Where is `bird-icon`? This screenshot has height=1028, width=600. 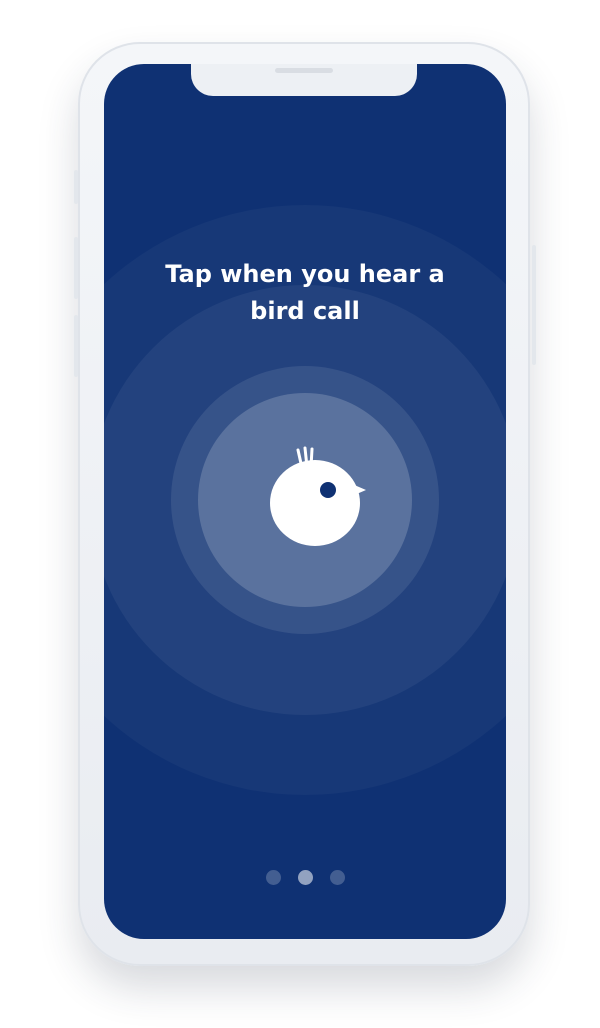 bird-icon is located at coordinates (314, 496).